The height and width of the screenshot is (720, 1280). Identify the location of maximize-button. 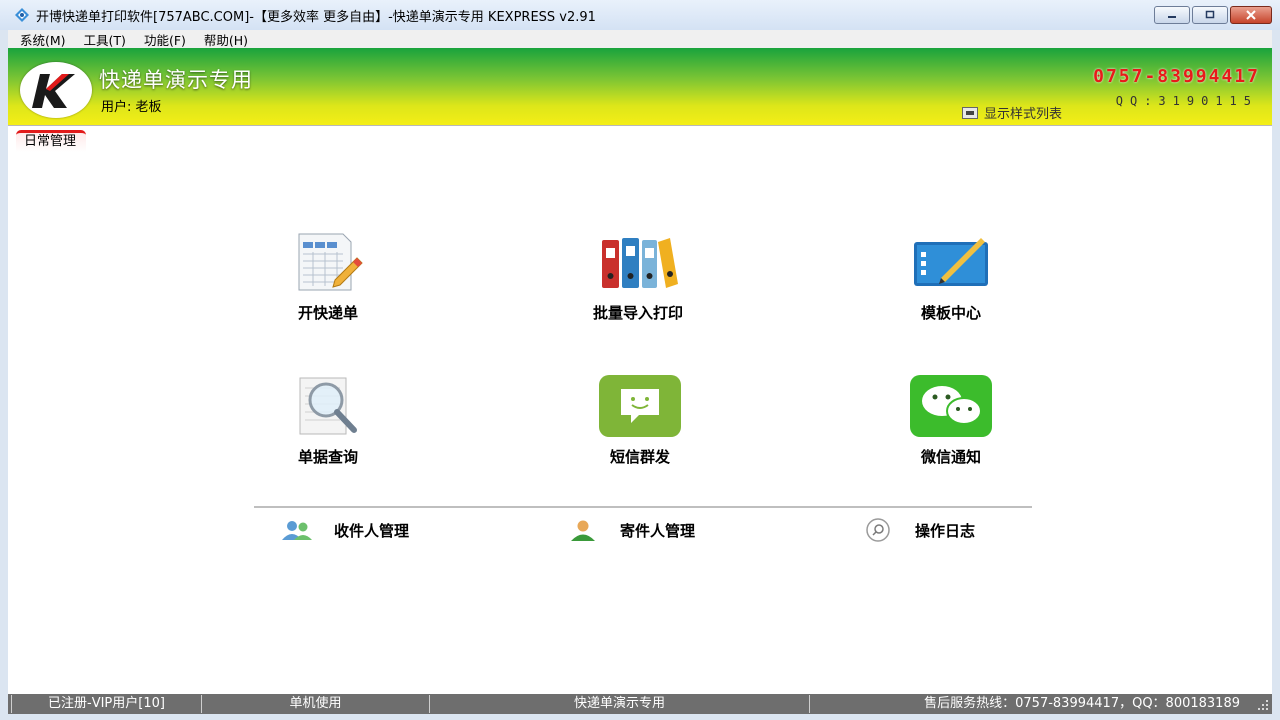
(1210, 15).